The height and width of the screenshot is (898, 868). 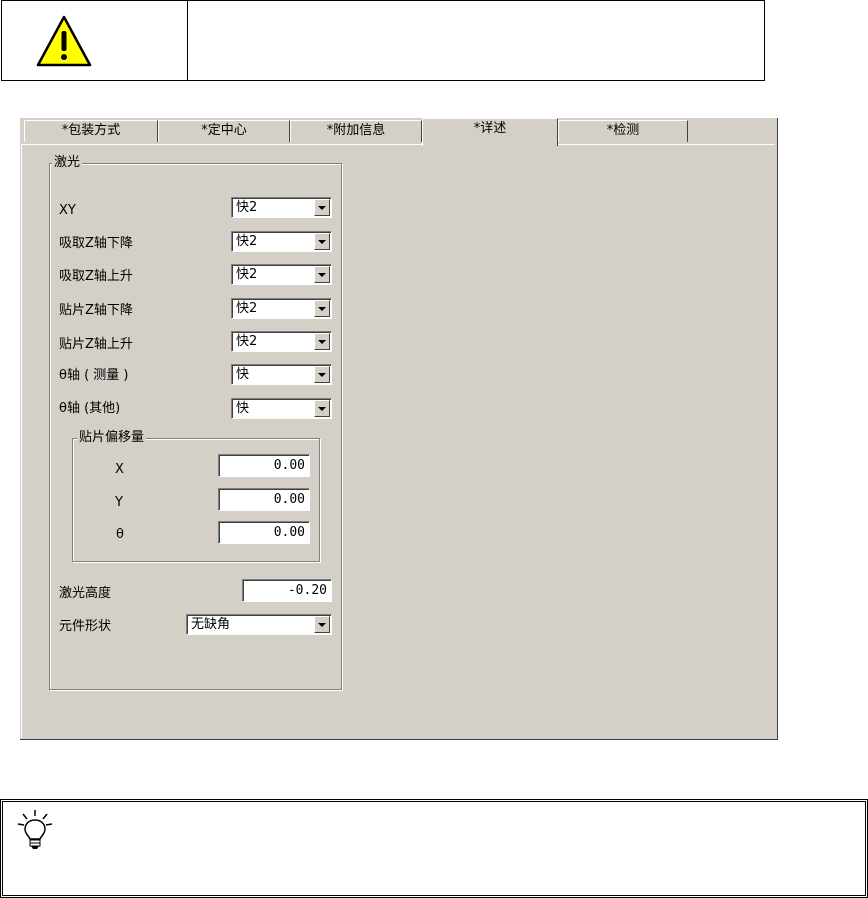 What do you see at coordinates (281, 374) in the screenshot?
I see `theta-measure-select: 快` at bounding box center [281, 374].